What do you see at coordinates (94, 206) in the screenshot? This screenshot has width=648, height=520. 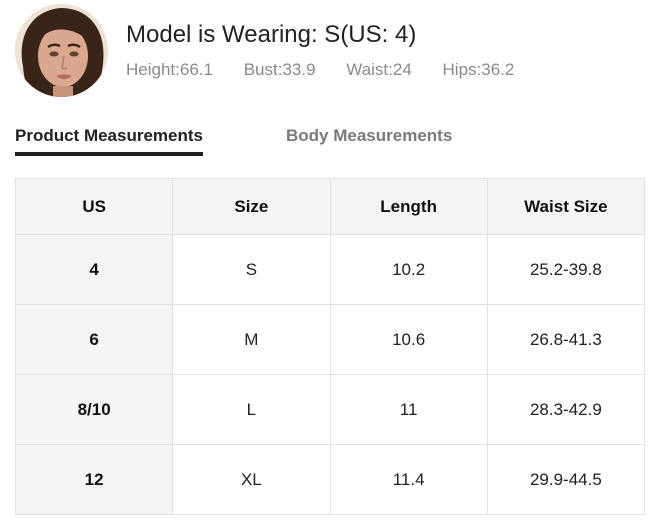 I see `header-us: US` at bounding box center [94, 206].